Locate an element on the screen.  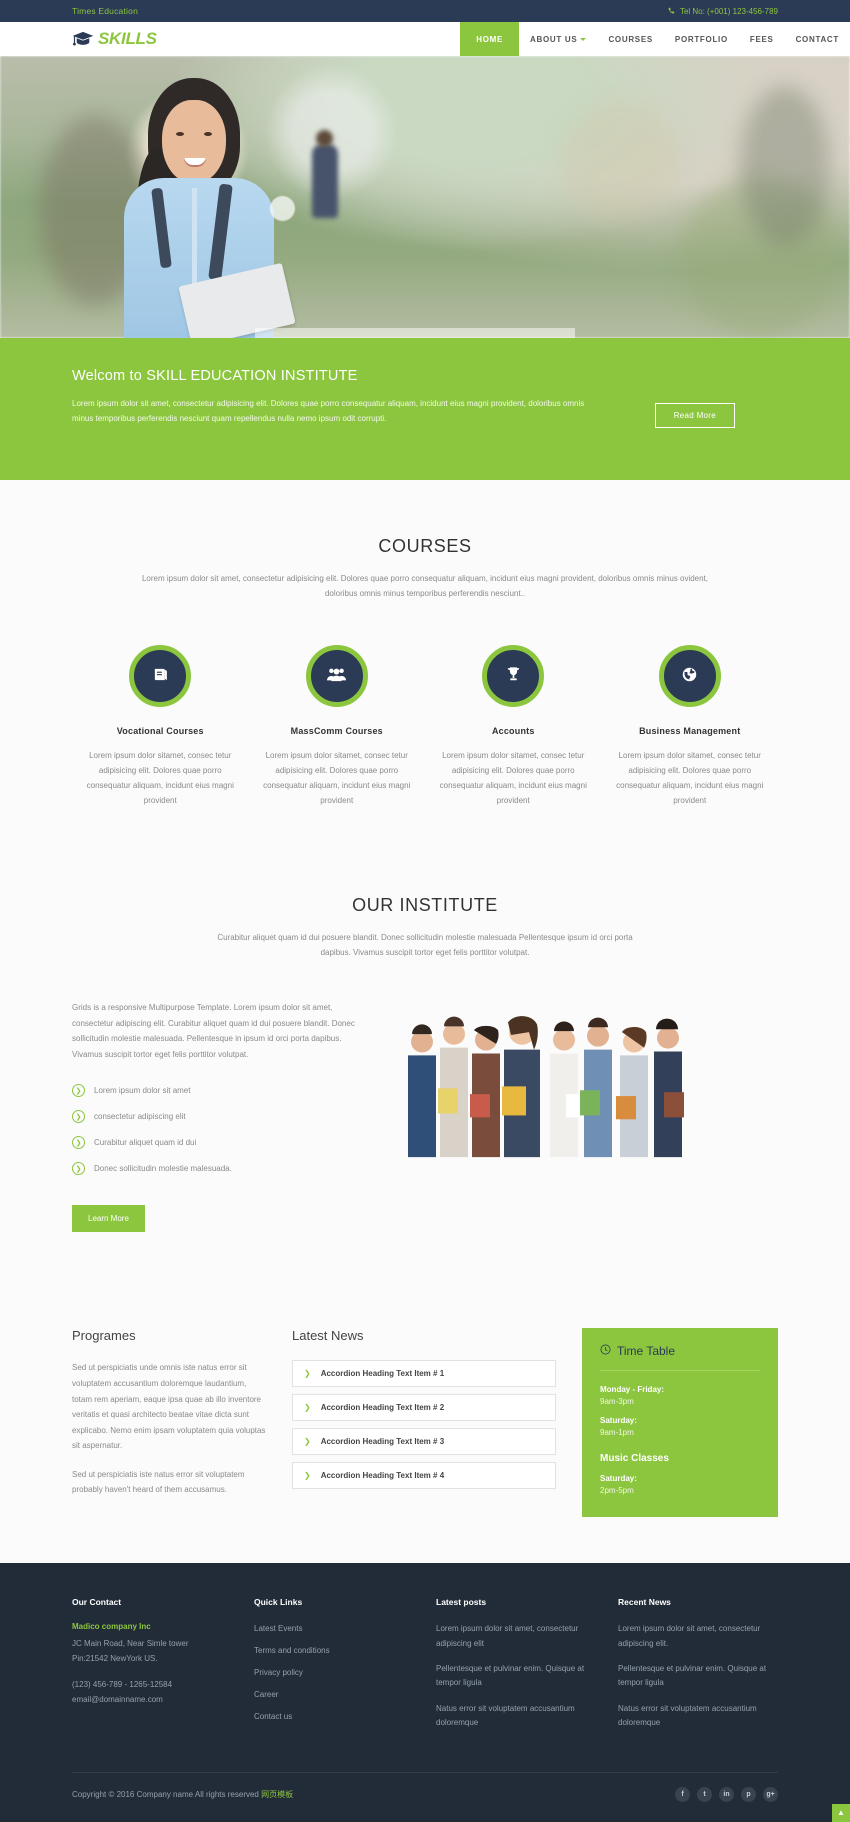
course-title: Business Management is located at coordinates (690, 731).